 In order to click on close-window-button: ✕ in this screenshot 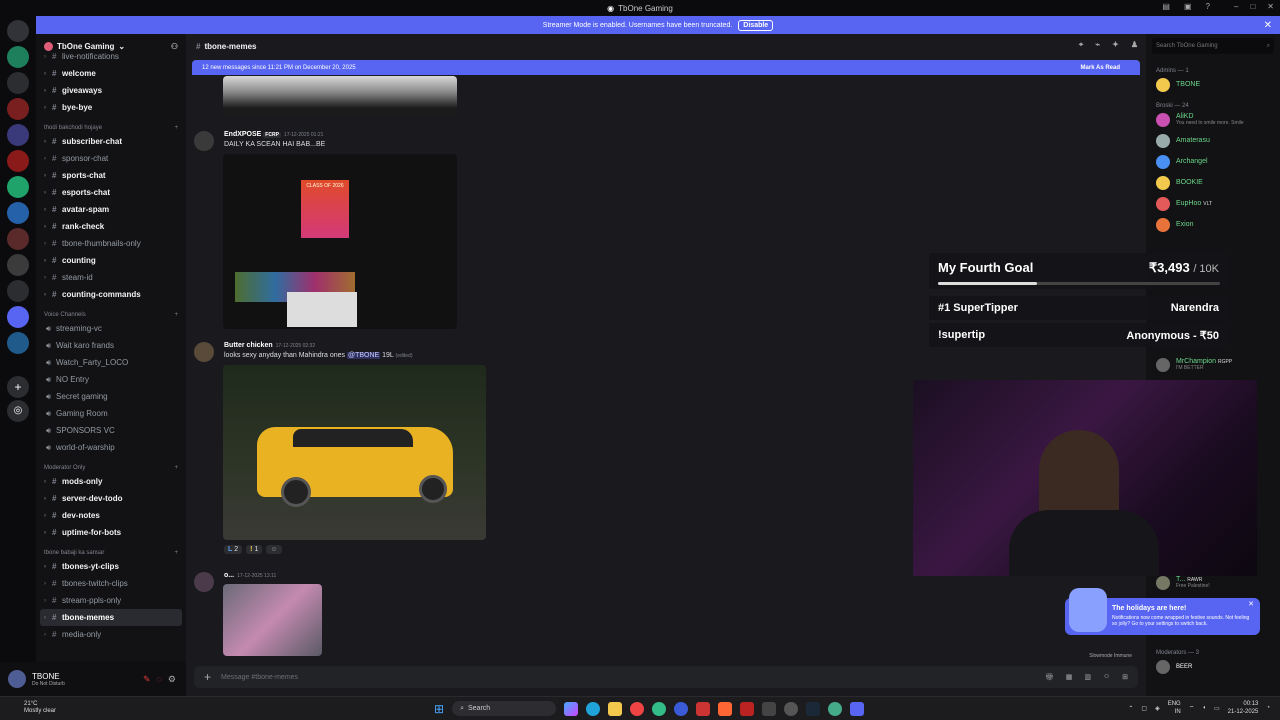, I will do `click(1270, 6)`.